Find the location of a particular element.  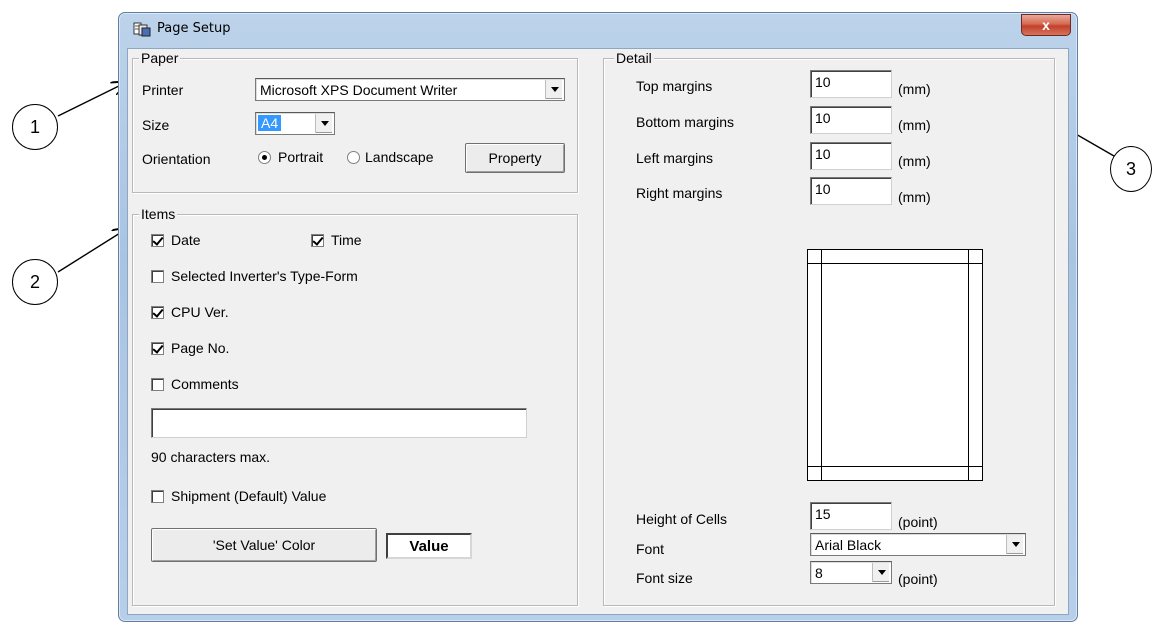

left-margin-label: Left margins is located at coordinates (675, 158).